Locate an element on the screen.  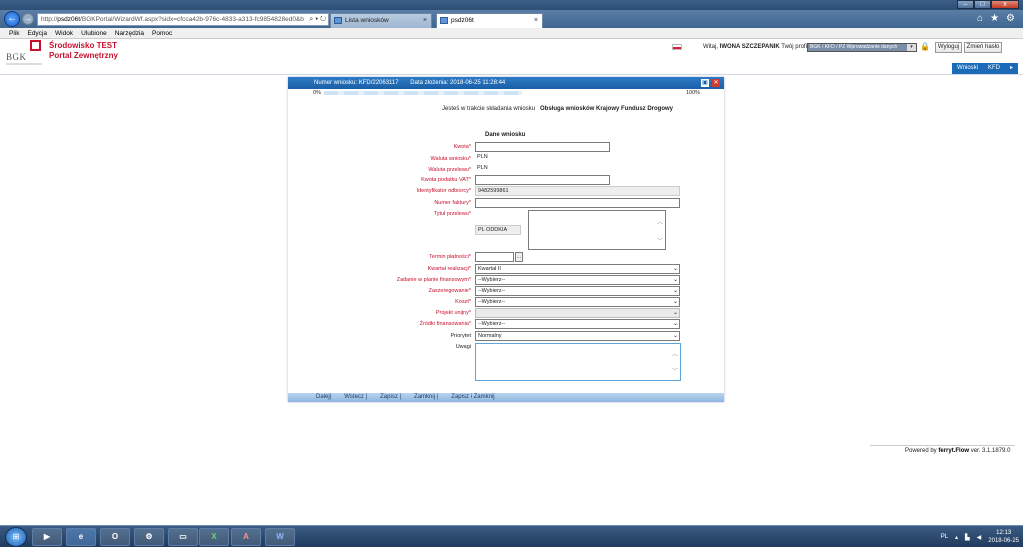
favorites-star-icon: ★ is located at coordinates (994, 18).